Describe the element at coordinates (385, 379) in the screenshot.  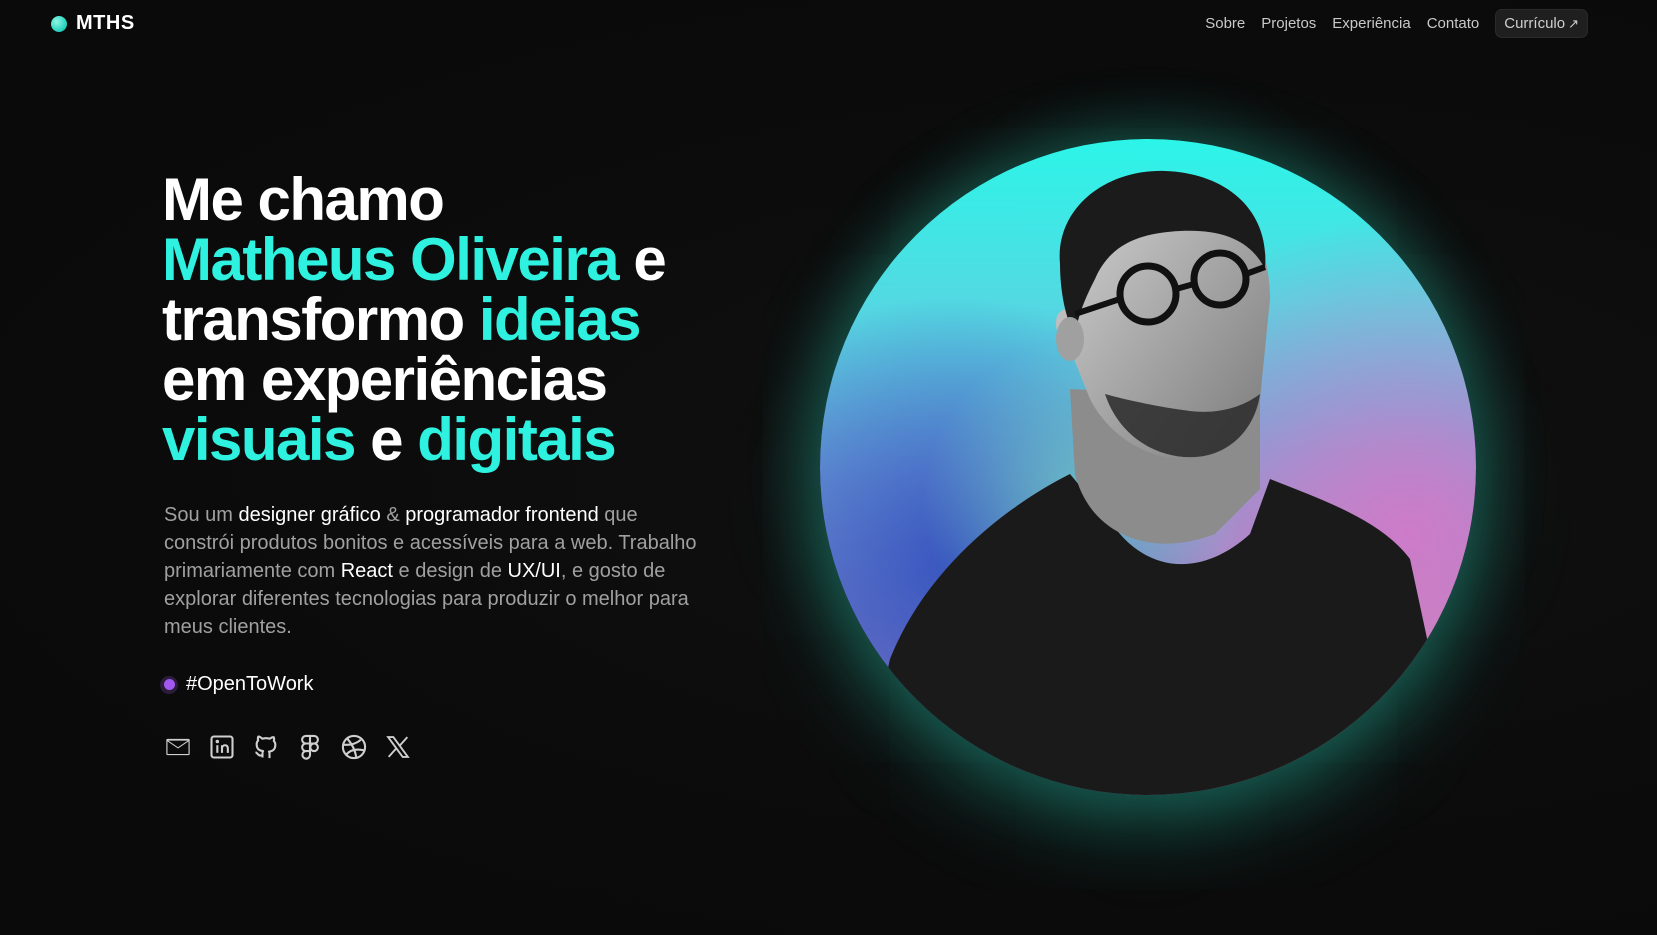
I see `headline-line-4: em experiências` at that location.